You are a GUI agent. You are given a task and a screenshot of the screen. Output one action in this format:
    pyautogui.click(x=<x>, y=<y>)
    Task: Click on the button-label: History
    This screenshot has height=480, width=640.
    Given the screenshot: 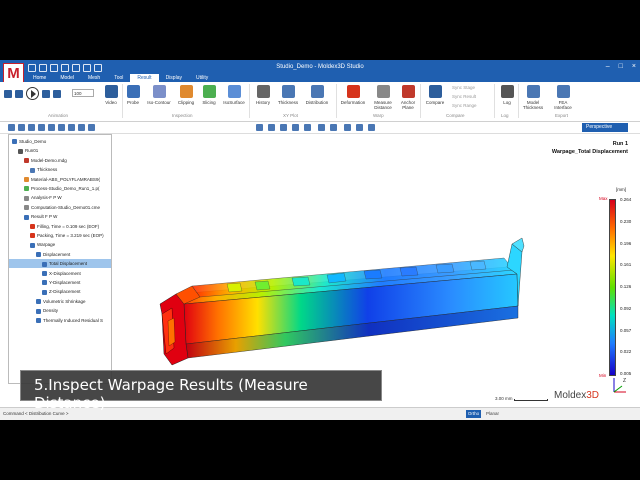 What is the action you would take?
    pyautogui.click(x=262, y=102)
    